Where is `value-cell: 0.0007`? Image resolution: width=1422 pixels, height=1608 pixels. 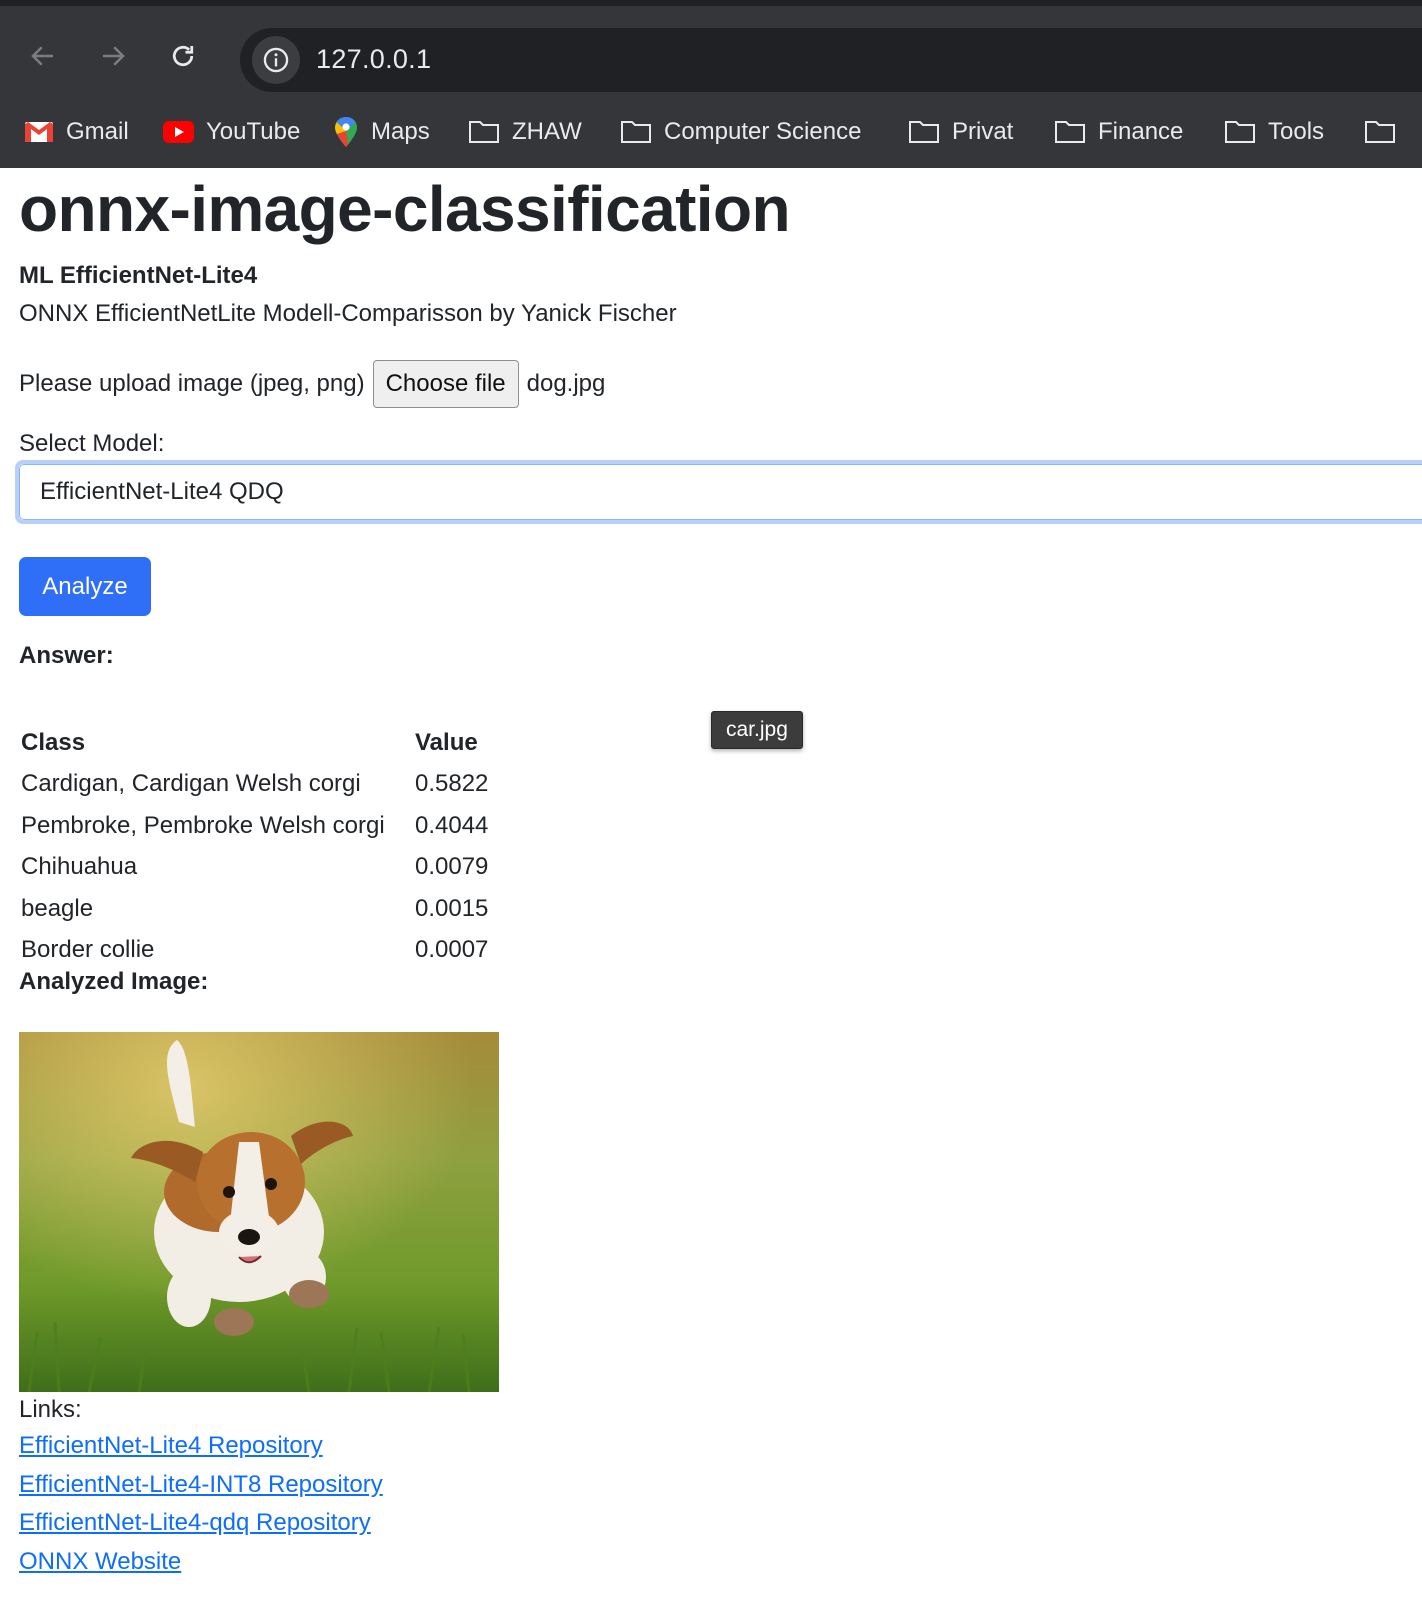 value-cell: 0.0007 is located at coordinates (452, 950).